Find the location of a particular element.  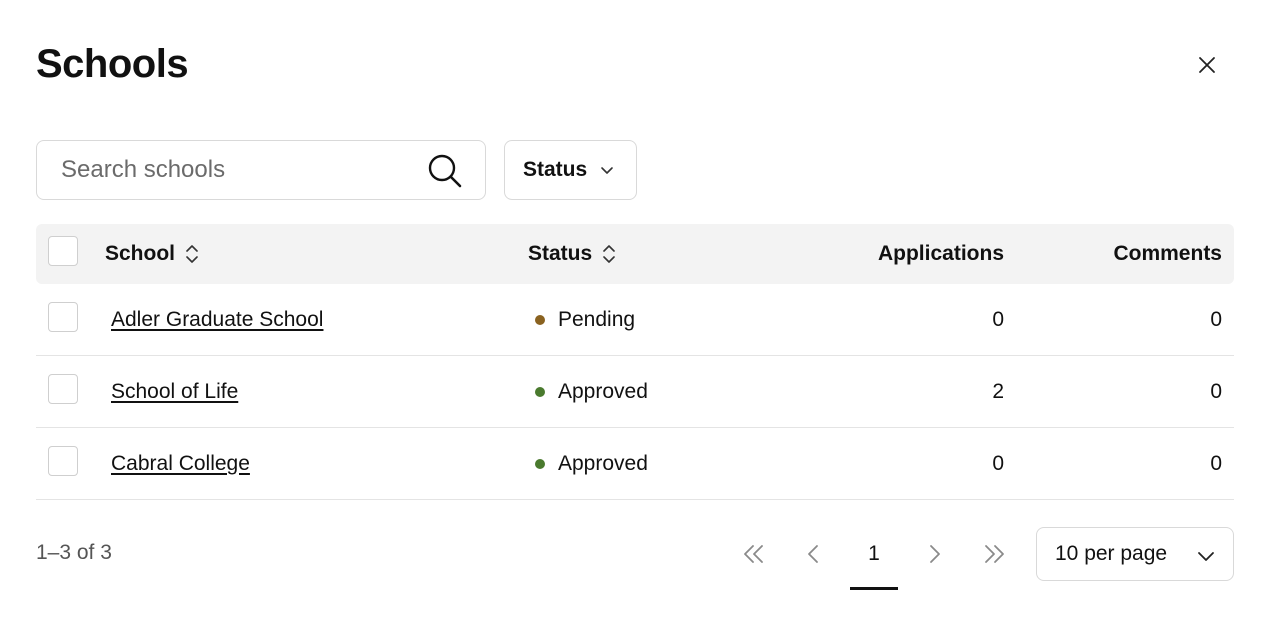

per-page-select: 10 per page is located at coordinates (1135, 554).